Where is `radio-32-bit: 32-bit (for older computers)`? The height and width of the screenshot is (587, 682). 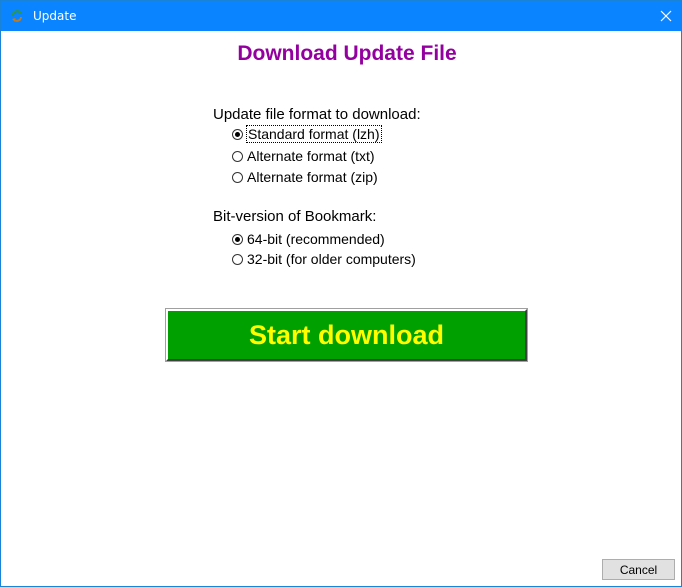
radio-32-bit: 32-bit (for older computers) is located at coordinates (324, 259).